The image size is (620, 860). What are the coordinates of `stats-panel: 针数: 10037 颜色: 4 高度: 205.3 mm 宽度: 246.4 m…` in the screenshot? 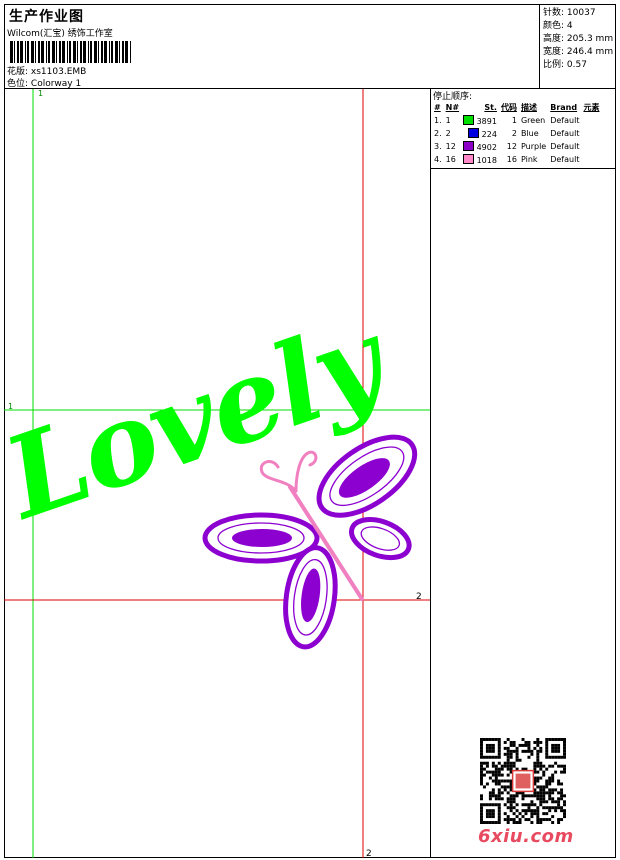 It's located at (577, 46).